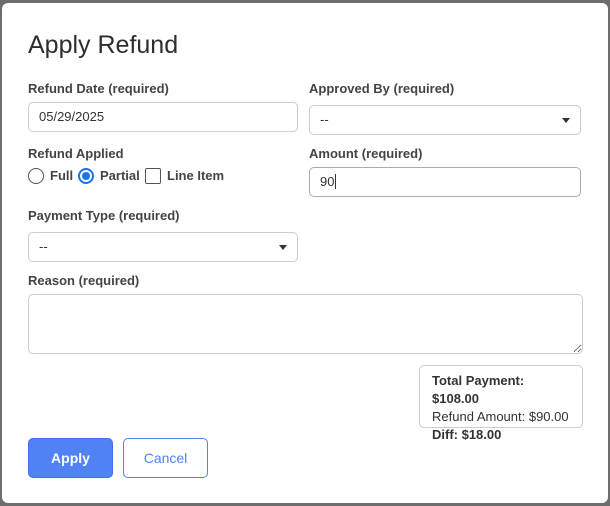 The width and height of the screenshot is (610, 506). Describe the element at coordinates (336, 181) in the screenshot. I see `text-cursor` at that location.